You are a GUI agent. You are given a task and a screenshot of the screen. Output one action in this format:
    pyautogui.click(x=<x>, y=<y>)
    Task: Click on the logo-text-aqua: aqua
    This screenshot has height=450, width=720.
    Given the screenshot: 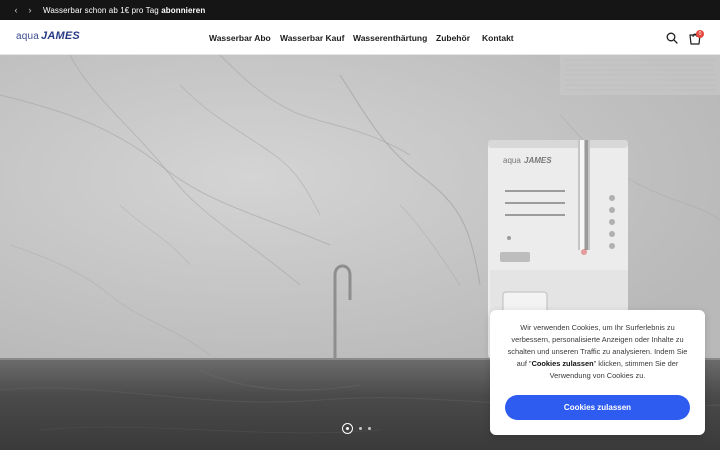 What is the action you would take?
    pyautogui.click(x=28, y=36)
    